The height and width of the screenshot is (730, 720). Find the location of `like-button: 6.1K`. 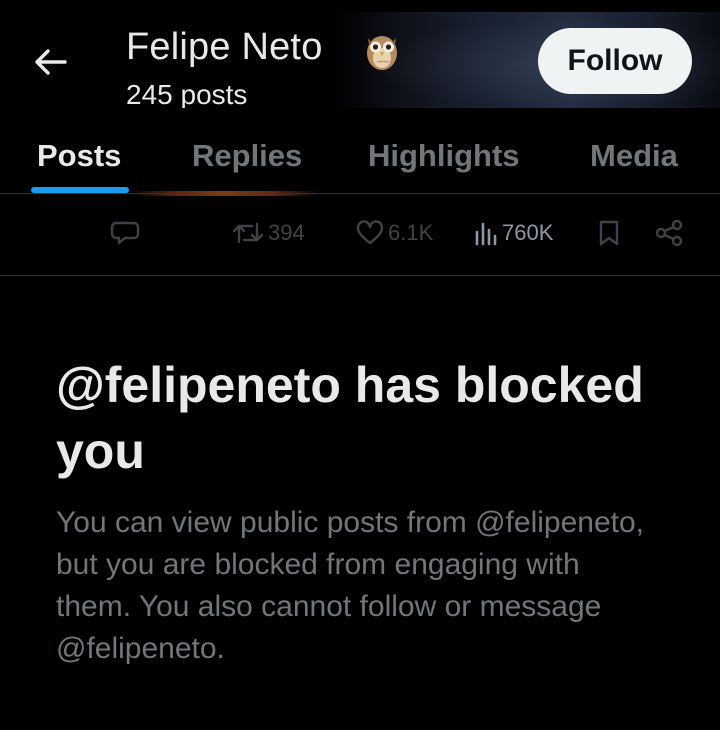

like-button: 6.1K is located at coordinates (394, 233).